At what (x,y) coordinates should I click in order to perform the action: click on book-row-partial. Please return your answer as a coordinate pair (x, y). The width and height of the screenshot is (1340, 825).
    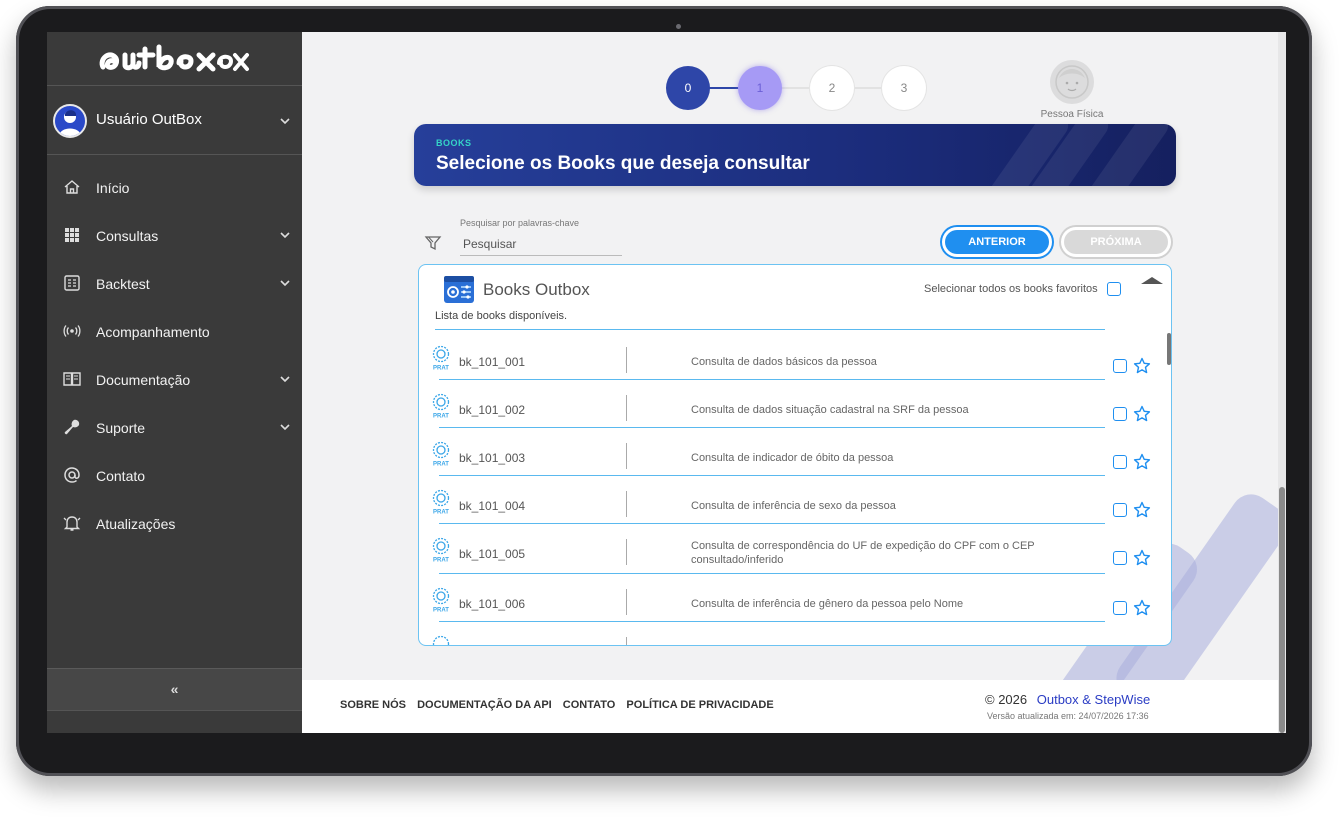
    Looking at the image, I should click on (795, 637).